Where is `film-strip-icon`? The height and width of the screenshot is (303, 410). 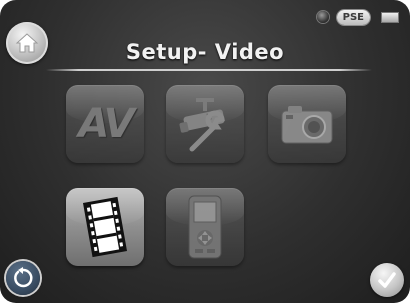 film-strip-icon is located at coordinates (105, 227).